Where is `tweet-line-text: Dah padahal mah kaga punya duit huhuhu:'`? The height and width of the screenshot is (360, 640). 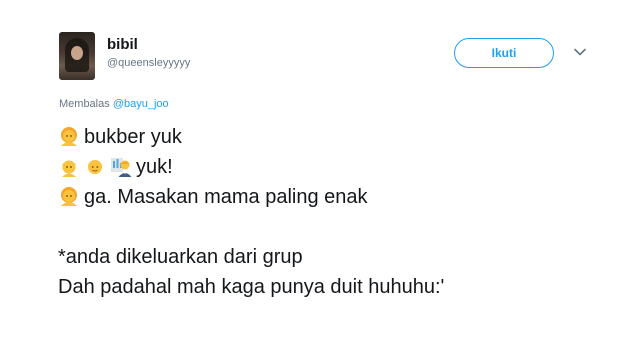
tweet-line-text: Dah padahal mah kaga punya duit huhuhu:' is located at coordinates (251, 287).